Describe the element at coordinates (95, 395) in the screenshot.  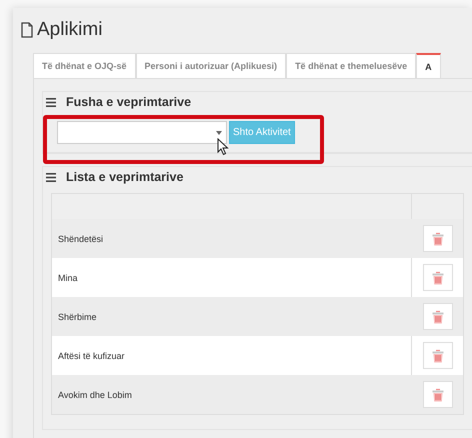
I see `table-cell-text: Avokim dhe Lobim` at that location.